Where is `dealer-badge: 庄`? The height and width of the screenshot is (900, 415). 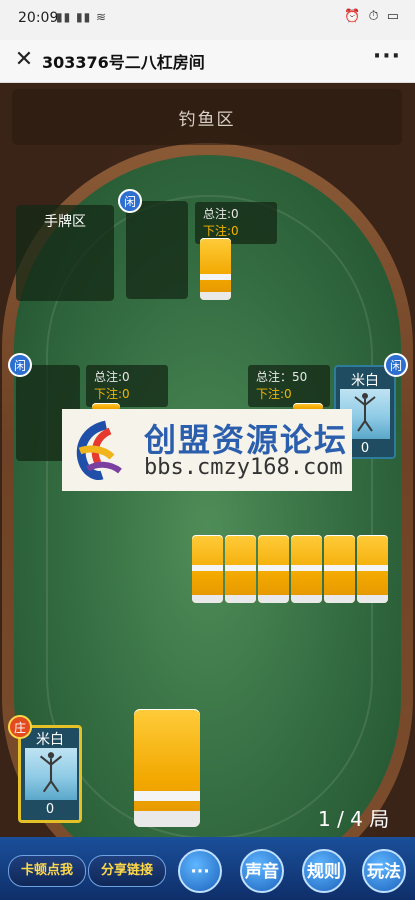
dealer-badge: 庄 is located at coordinates (20, 727).